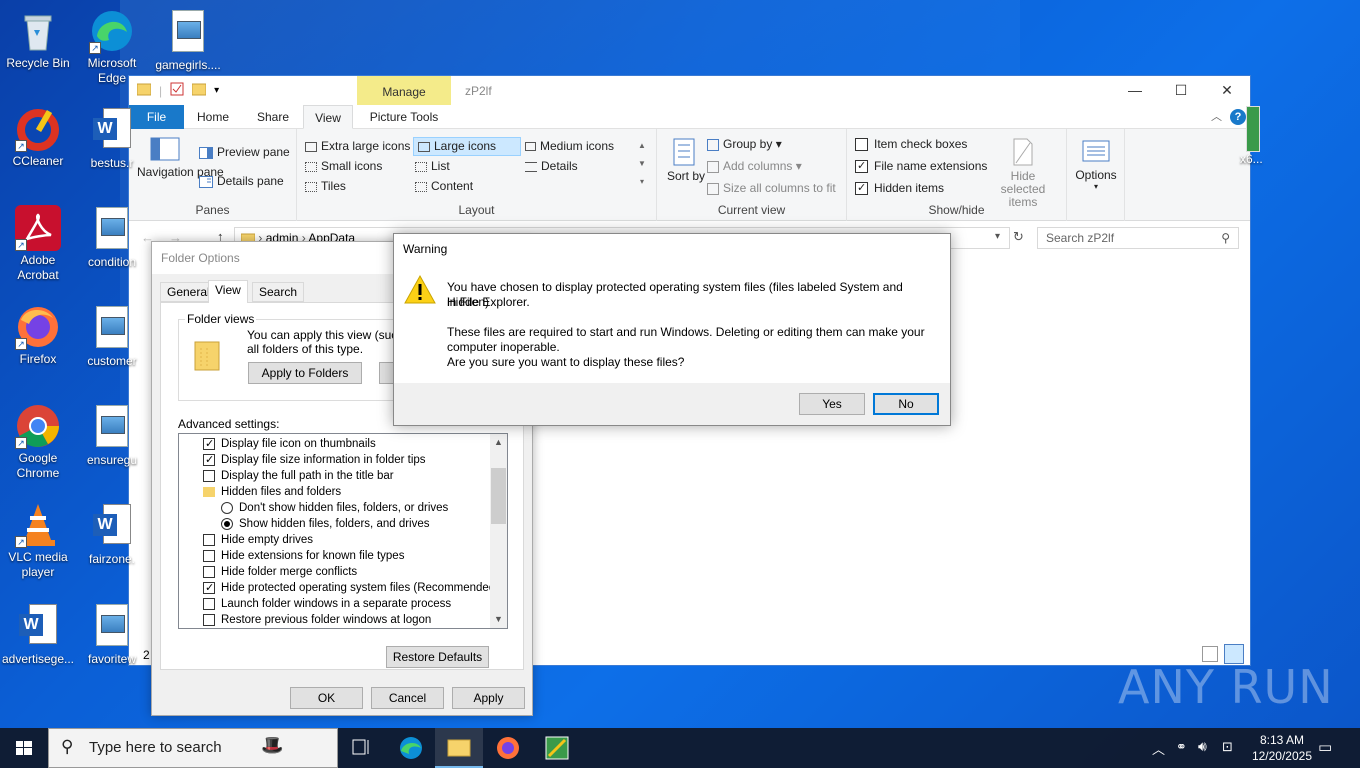  Describe the element at coordinates (1227, 747) in the screenshot. I see `network-icon: ⊡` at that location.